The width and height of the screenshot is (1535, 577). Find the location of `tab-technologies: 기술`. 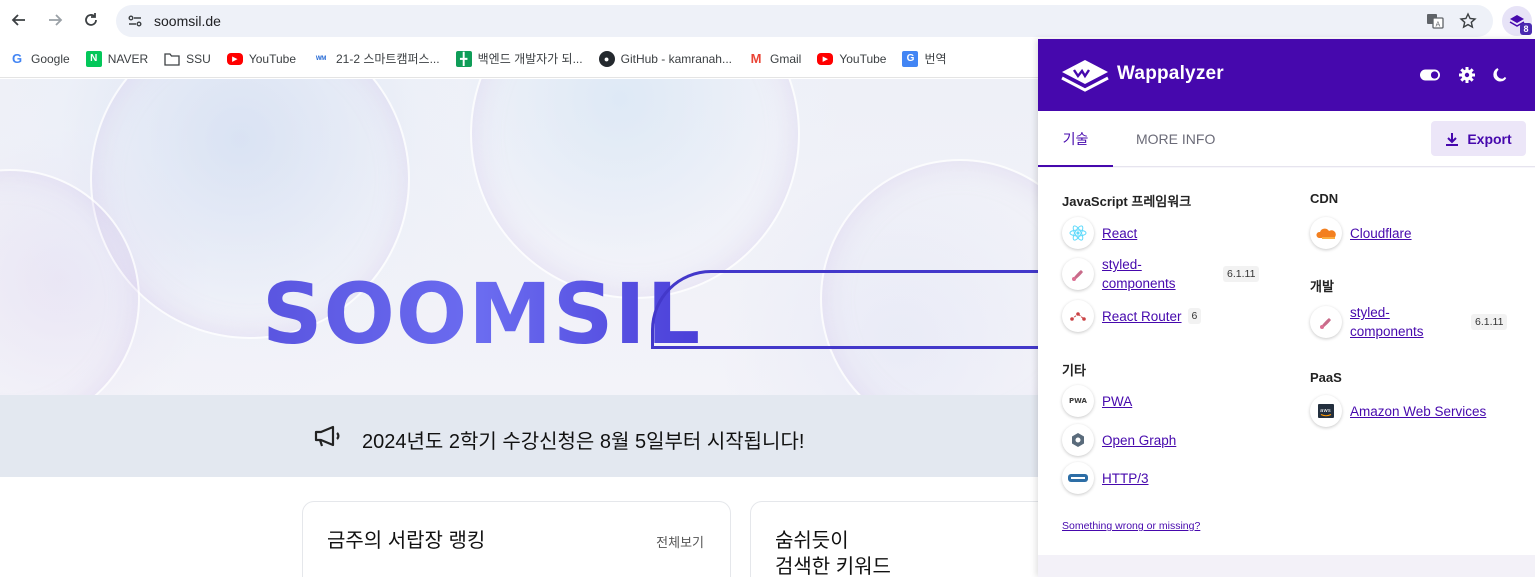

tab-technologies: 기술 is located at coordinates (1075, 139).